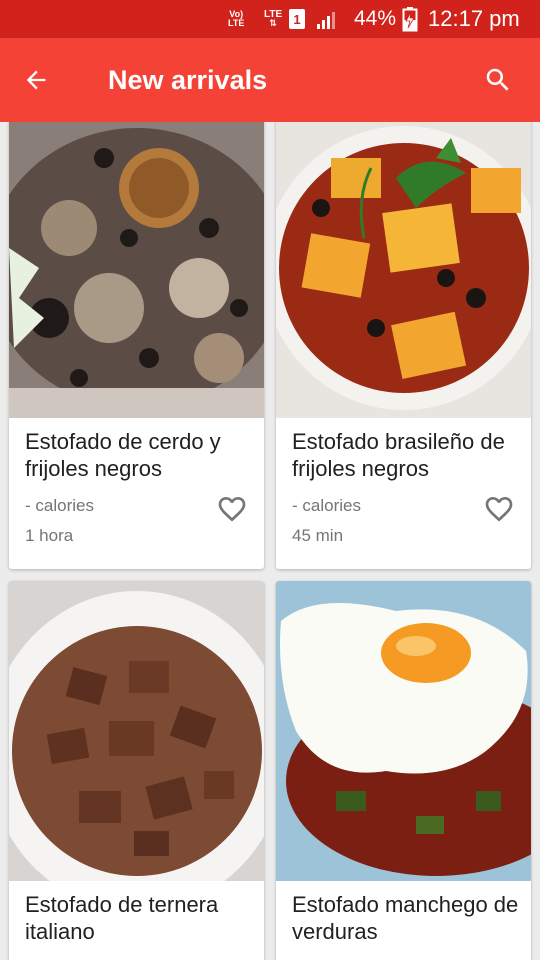  I want to click on clock: 12:17 pm, so click(474, 18).